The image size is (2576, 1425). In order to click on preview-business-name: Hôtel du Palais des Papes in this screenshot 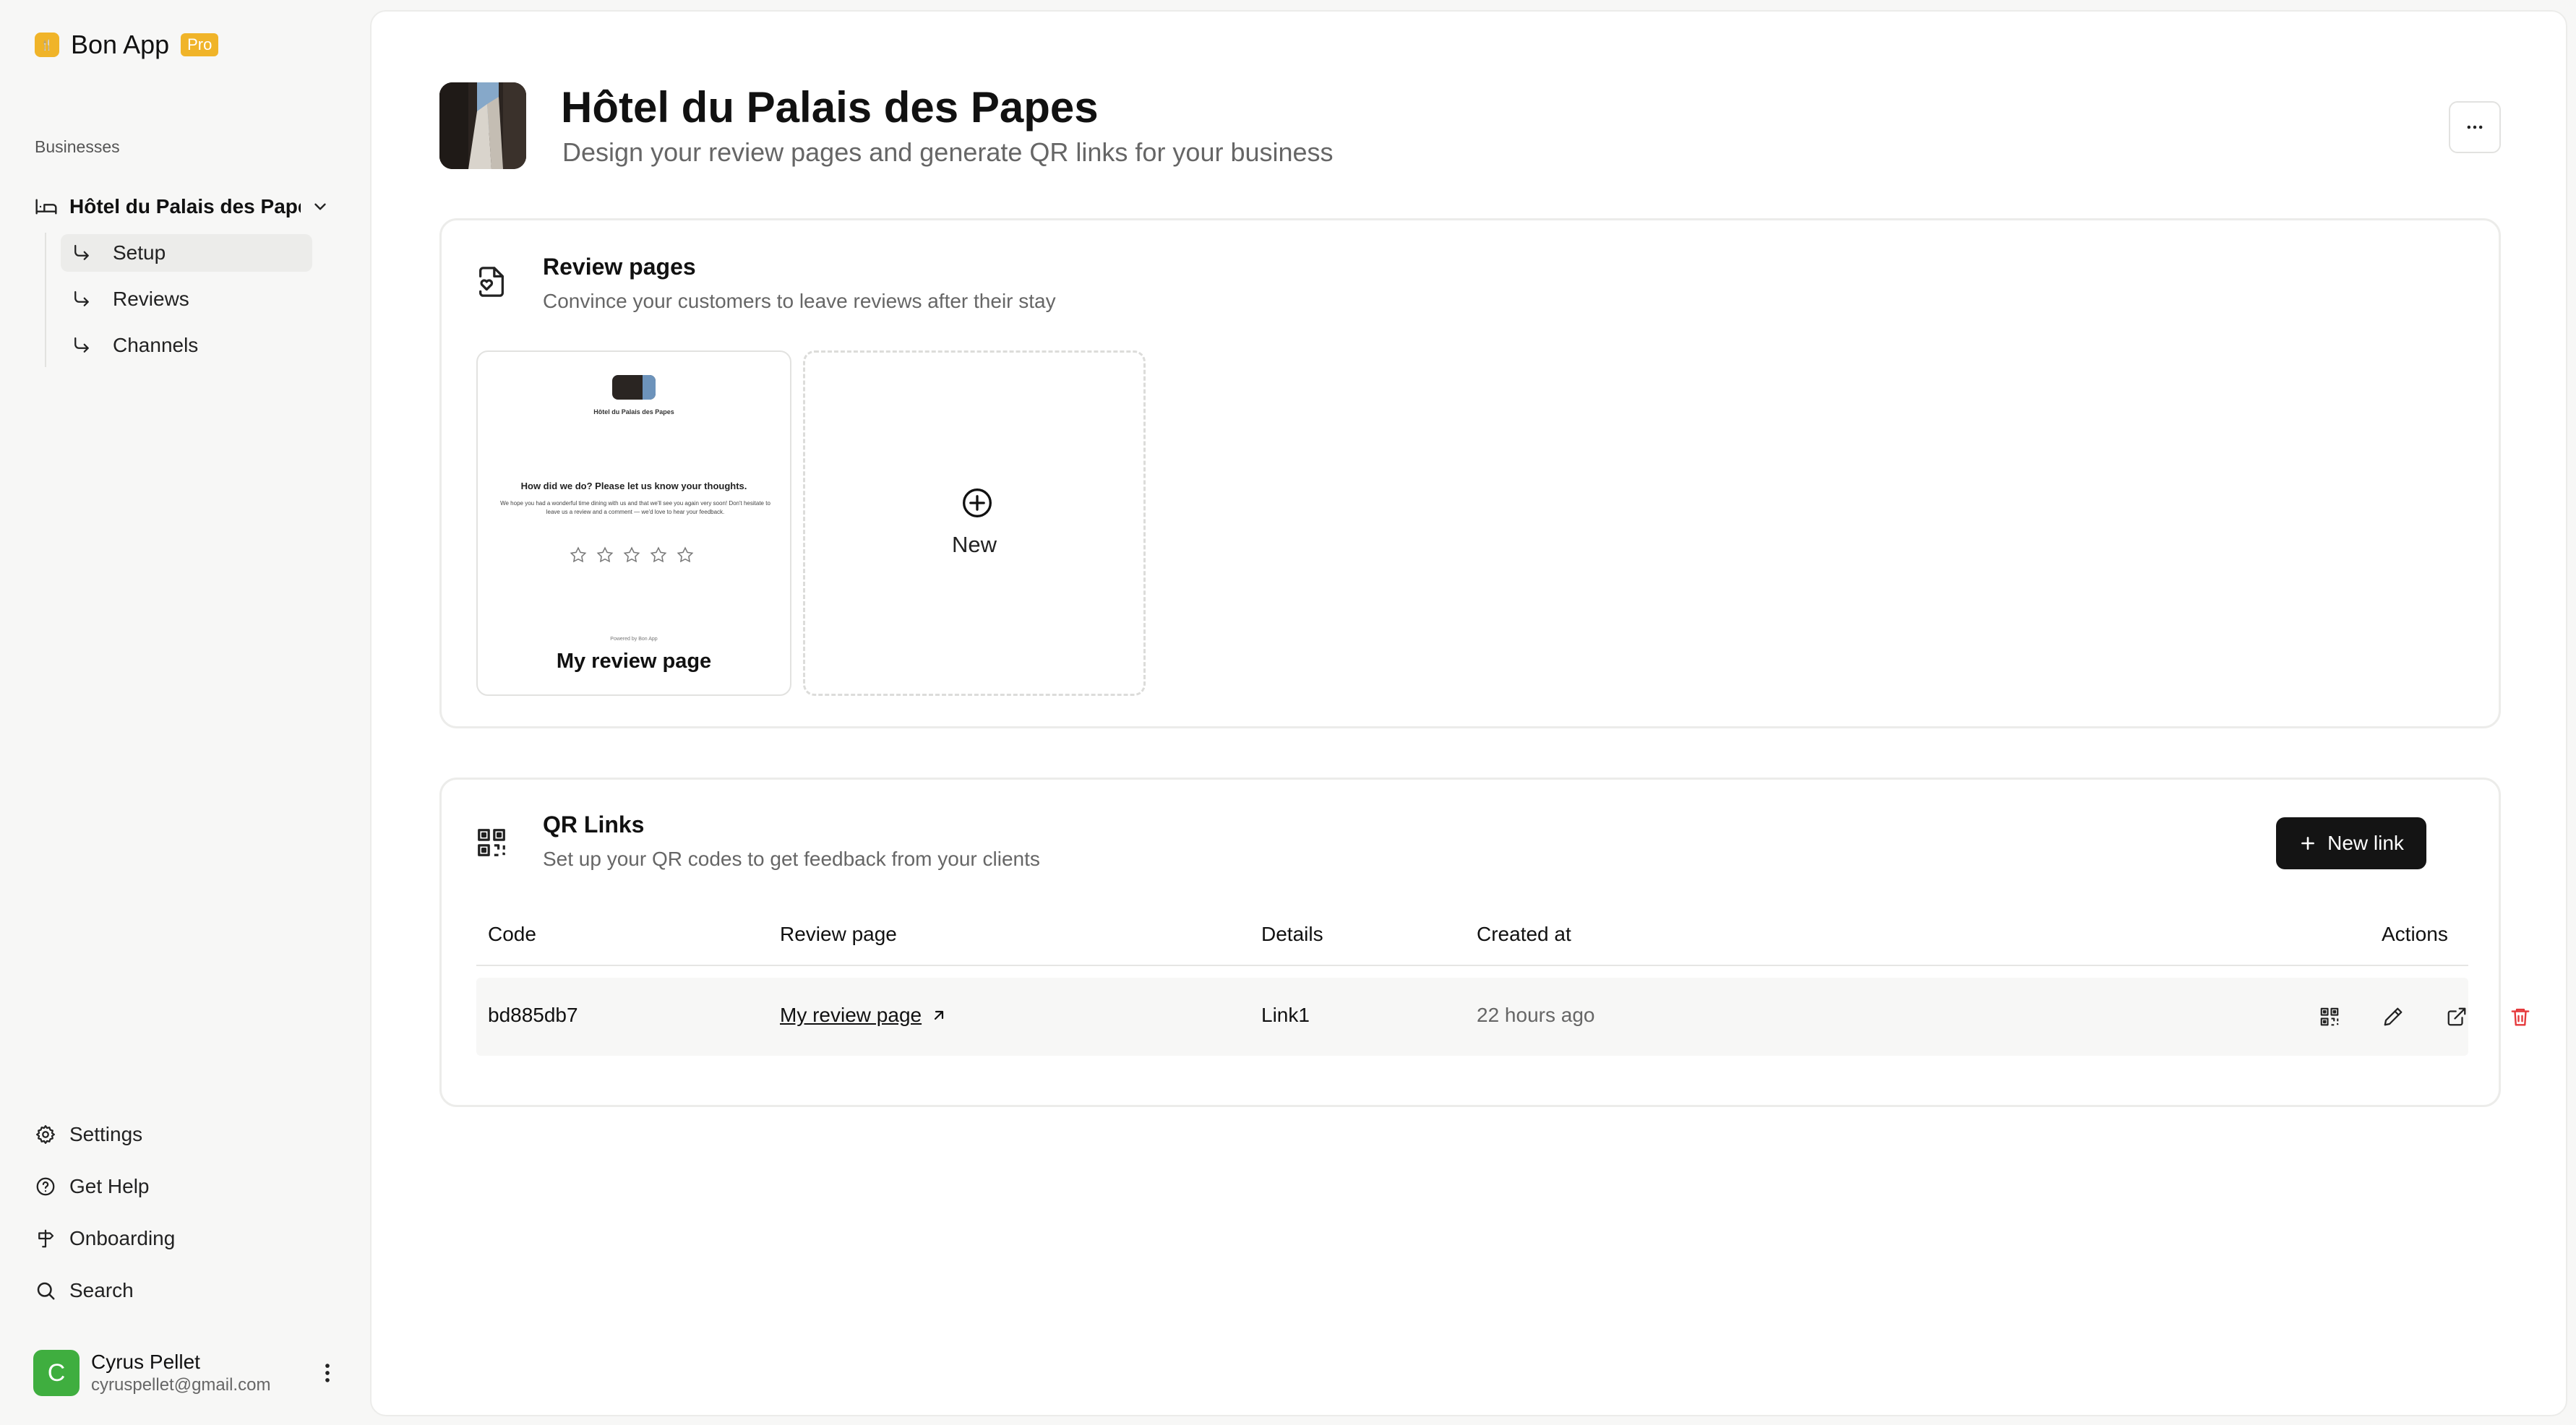, I will do `click(634, 412)`.